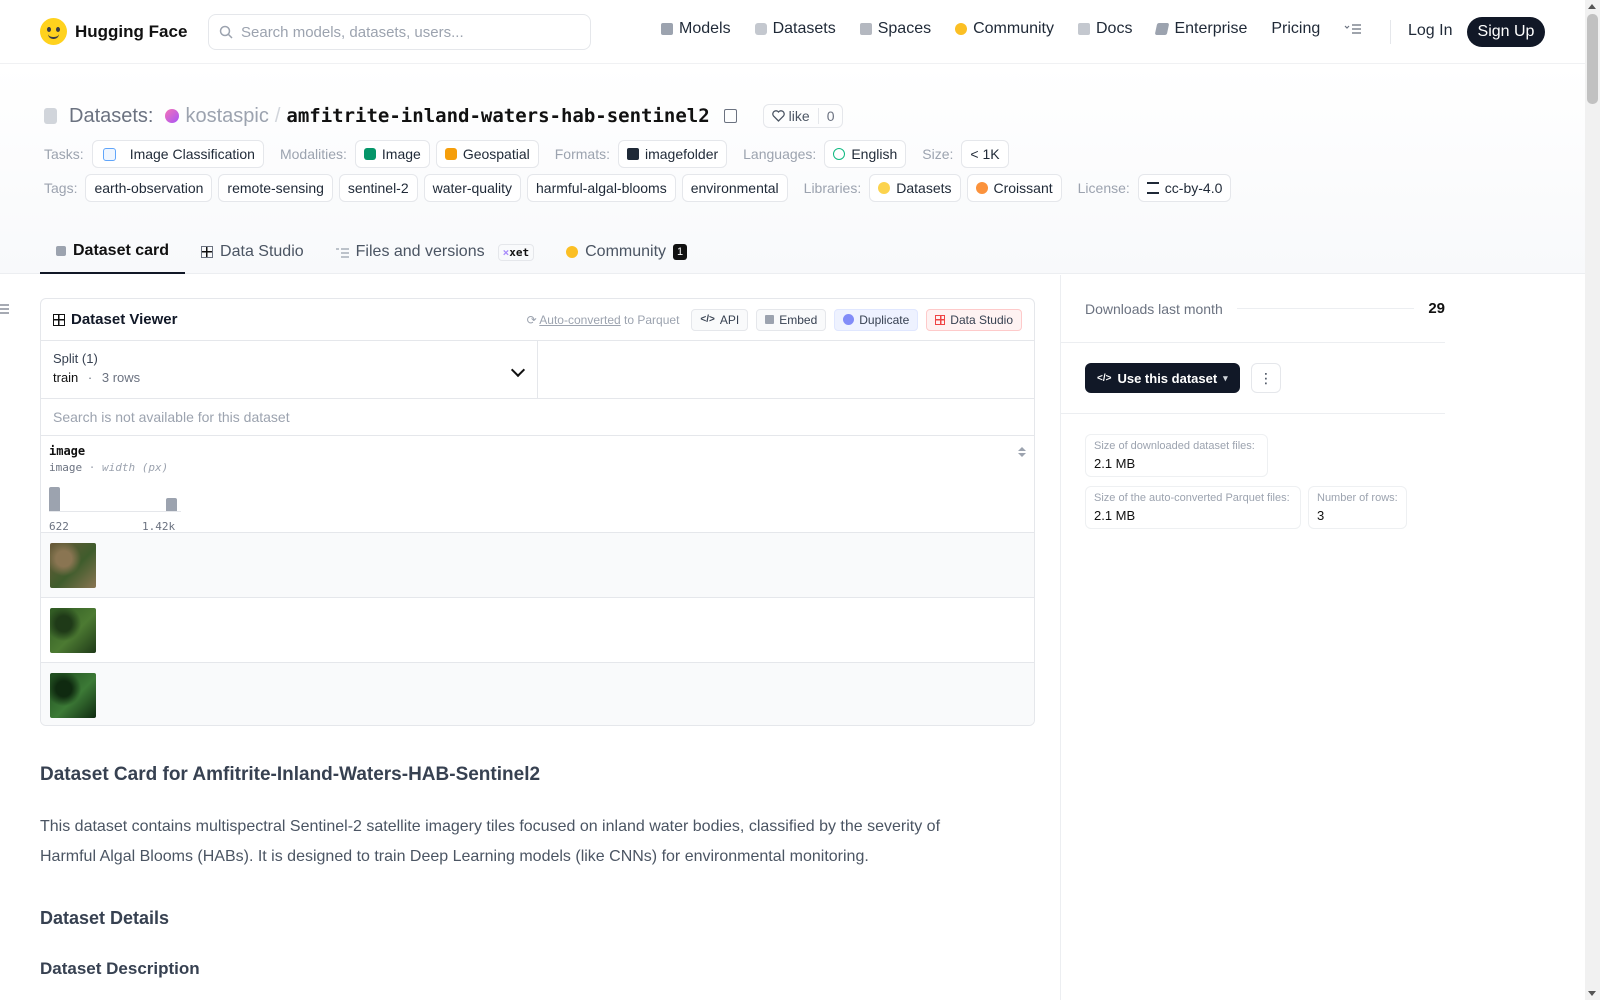 The width and height of the screenshot is (1600, 1000). Describe the element at coordinates (876, 319) in the screenshot. I see `duplicate-button: Duplicate` at that location.